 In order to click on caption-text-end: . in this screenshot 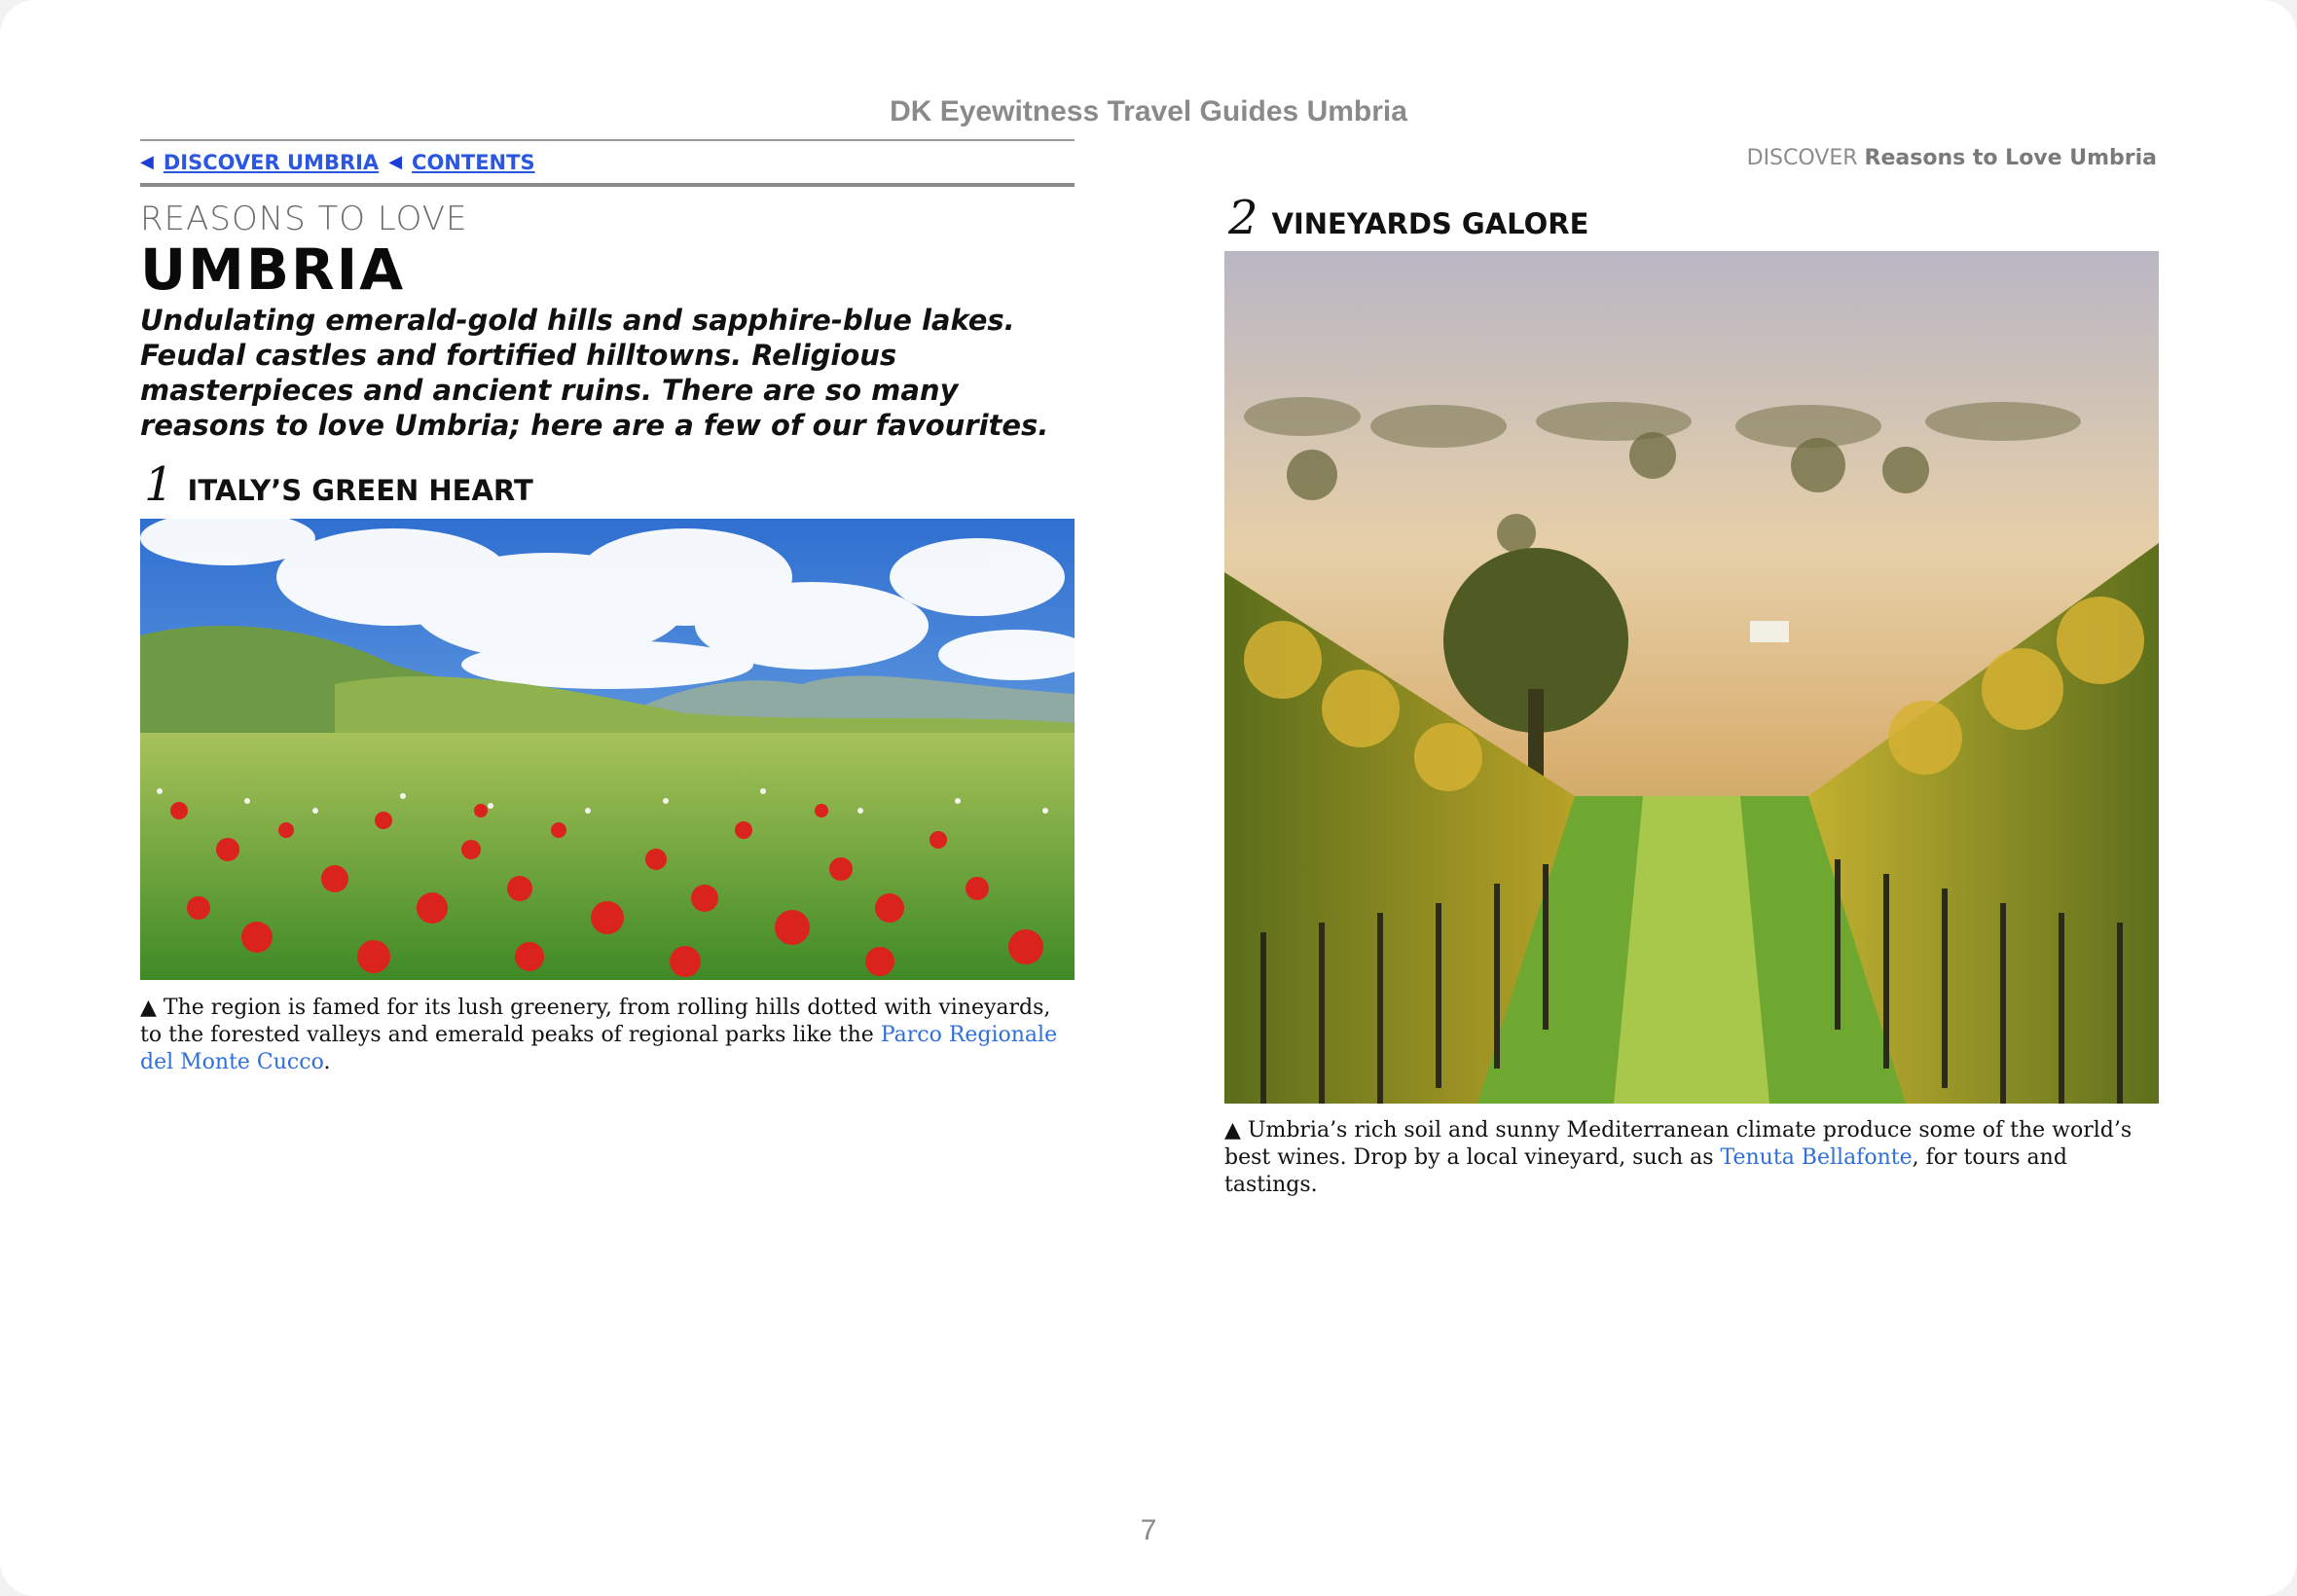, I will do `click(327, 1062)`.